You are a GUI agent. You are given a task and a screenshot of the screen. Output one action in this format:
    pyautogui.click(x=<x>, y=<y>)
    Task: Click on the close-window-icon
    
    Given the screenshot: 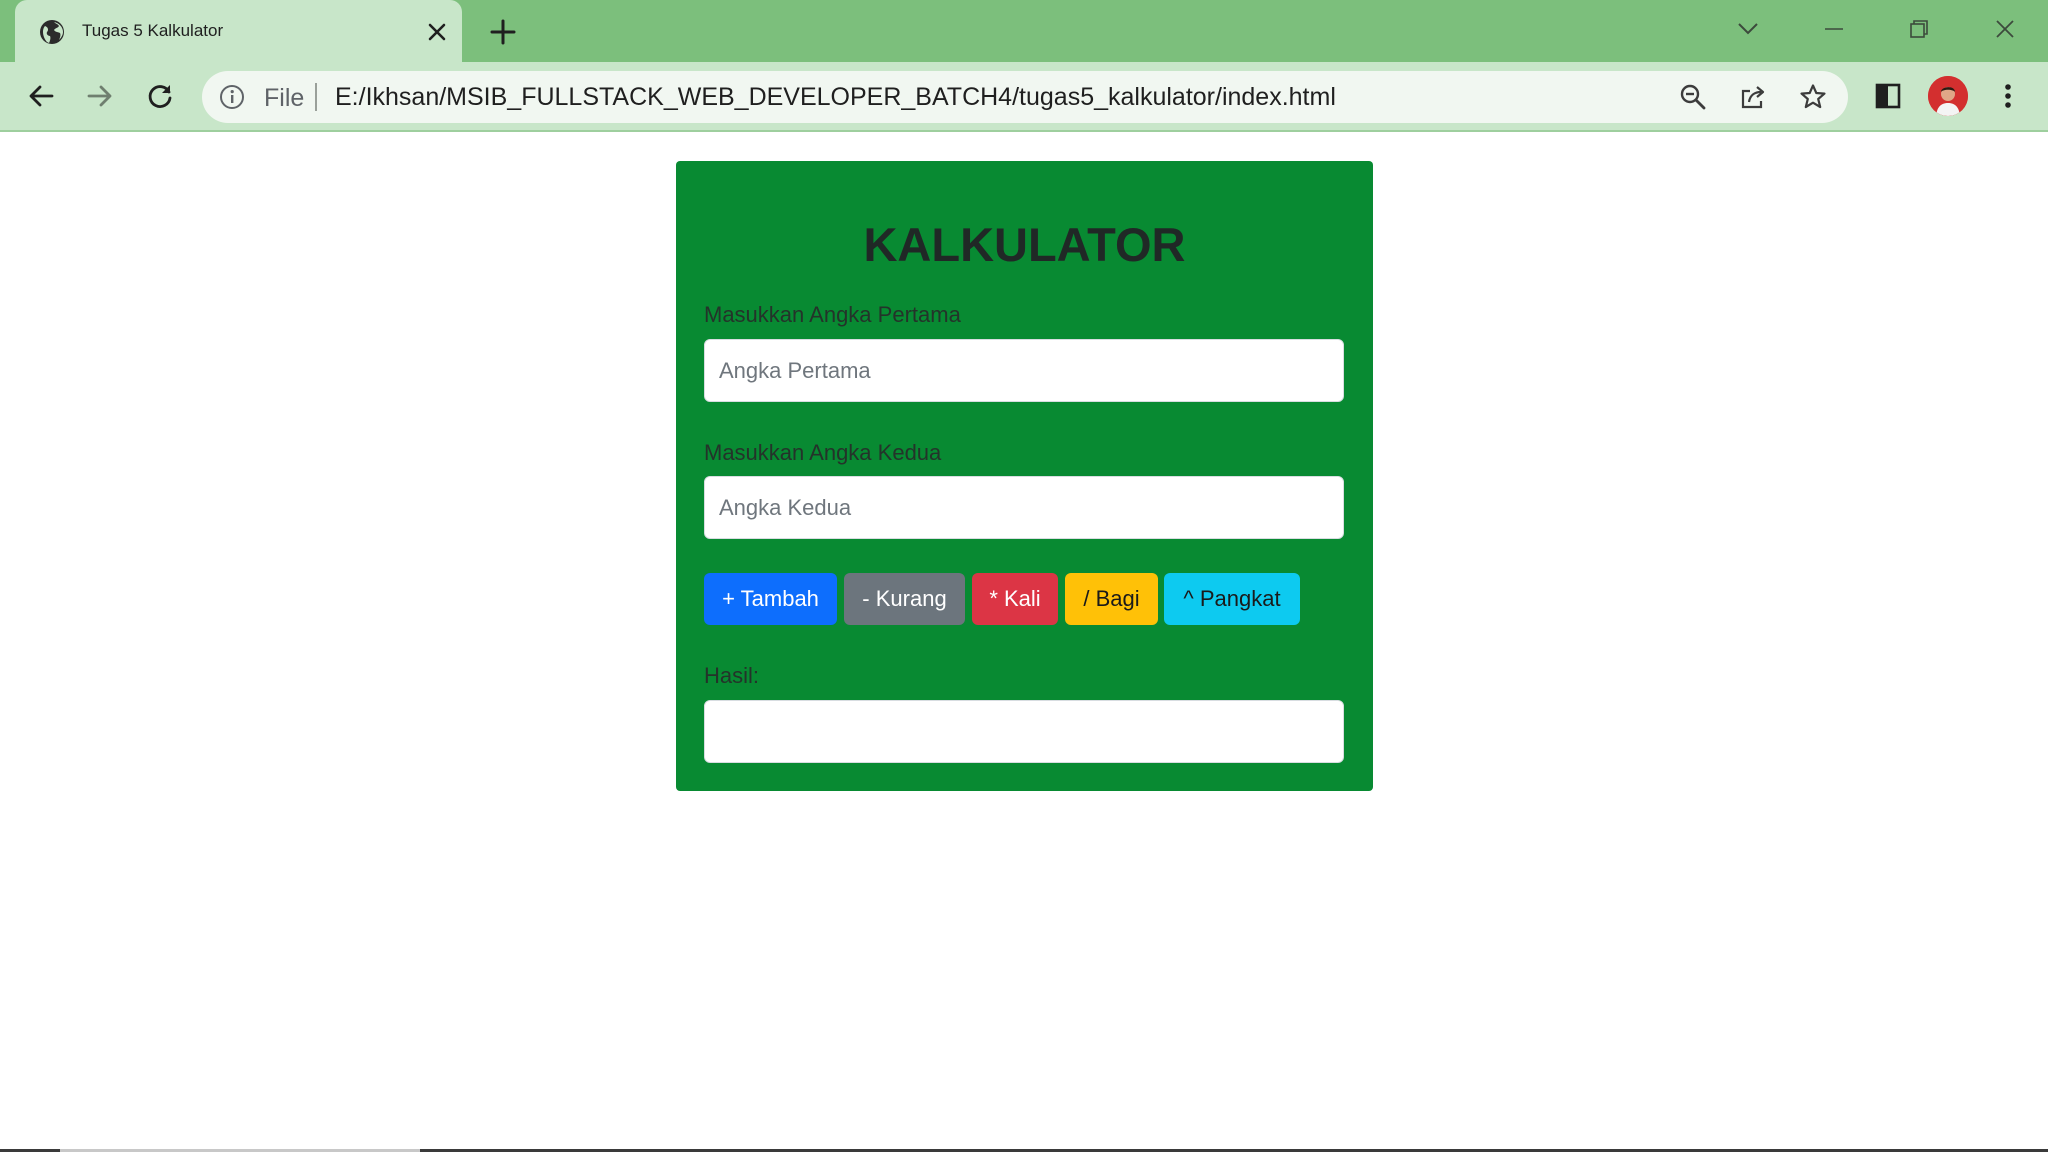 What is the action you would take?
    pyautogui.click(x=2005, y=29)
    